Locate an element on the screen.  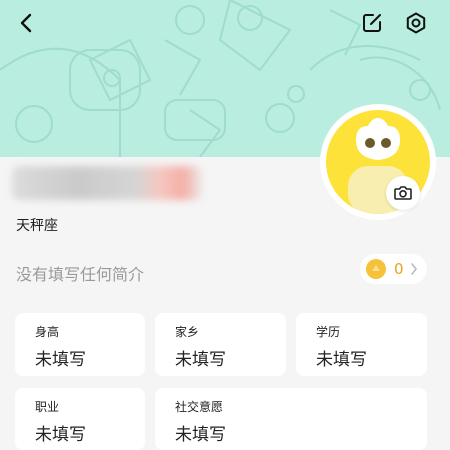
info-card-label: 职业 is located at coordinates (47, 407).